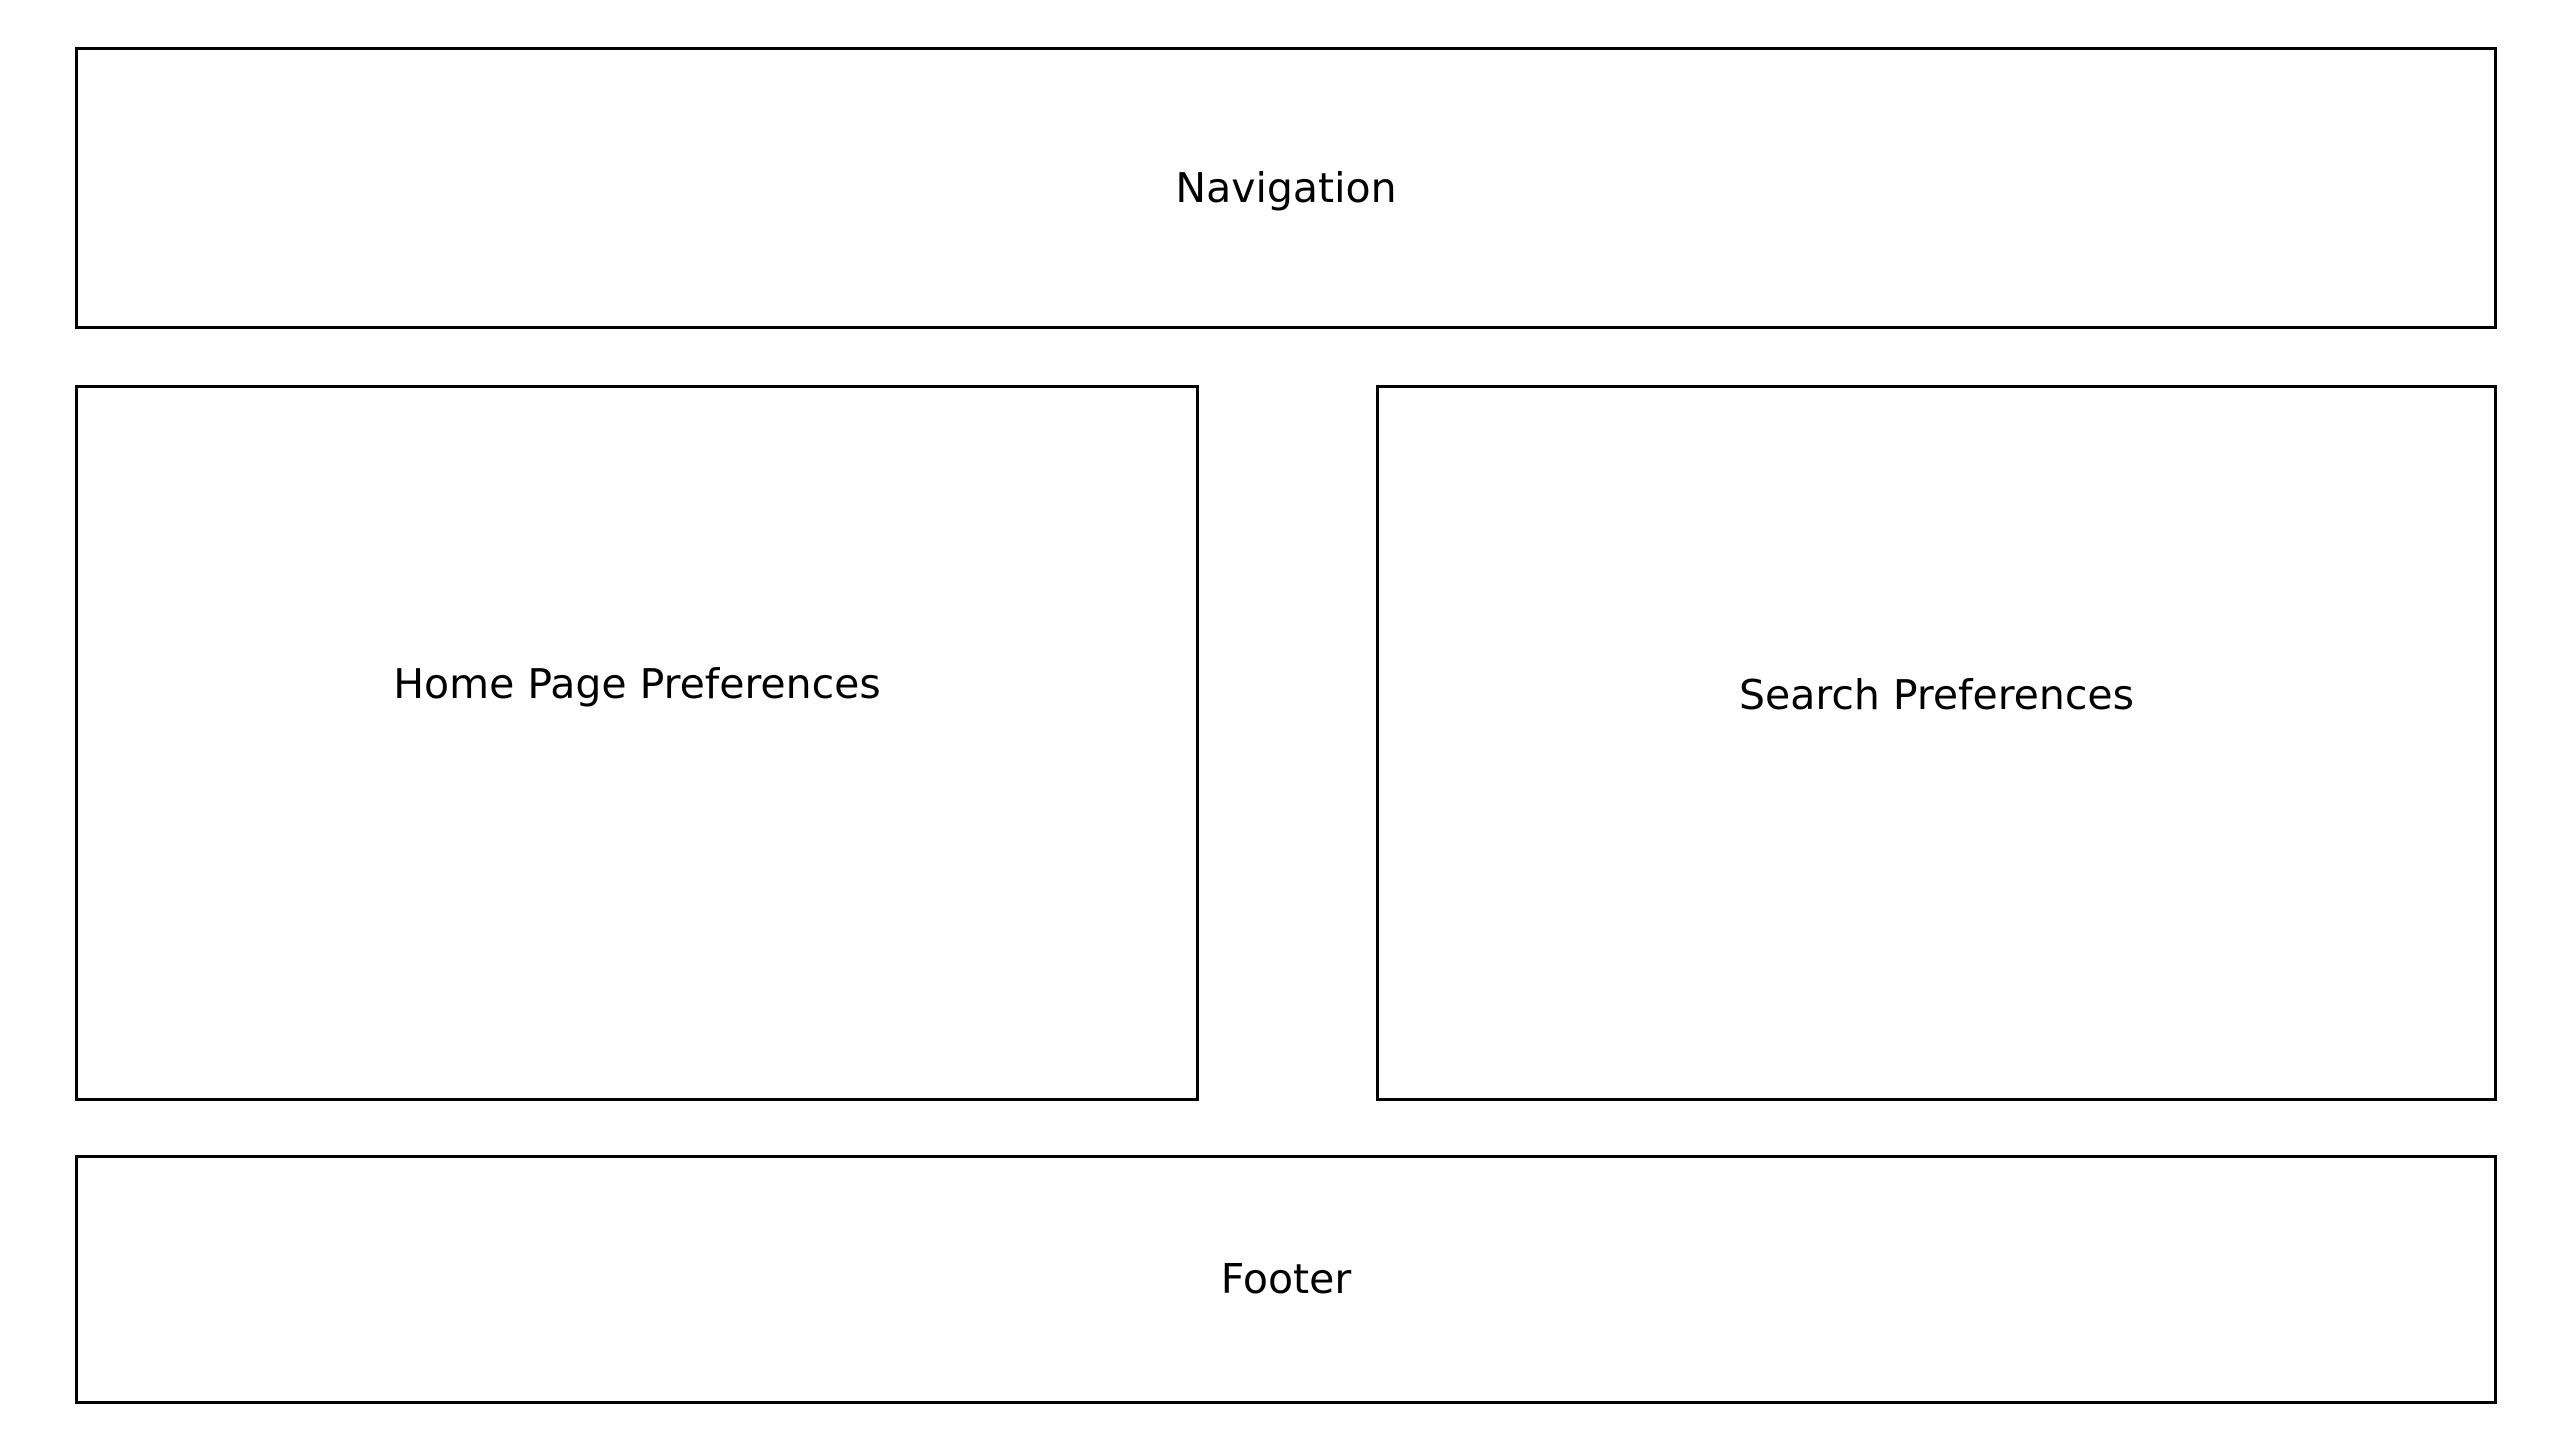 The image size is (2560, 1440). I want to click on navigation-label: Navigation, so click(1286, 188).